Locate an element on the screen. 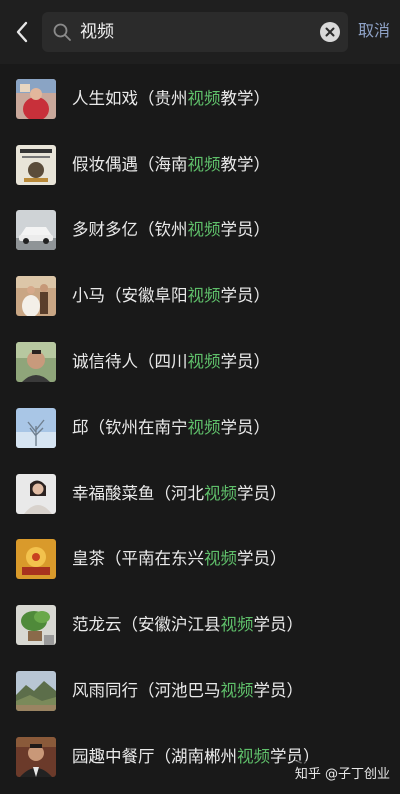  watermark-text: 知乎 @子丁创业 is located at coordinates (342, 774).